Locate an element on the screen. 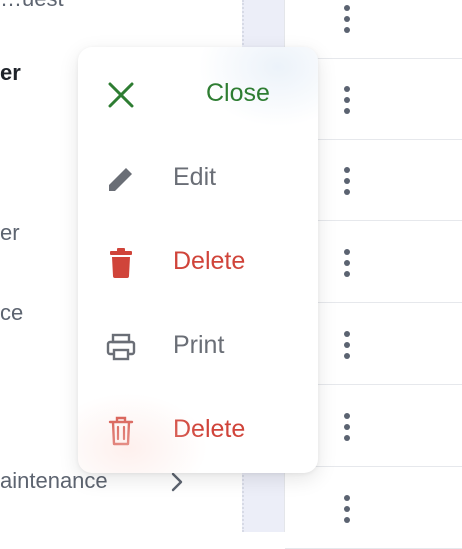 This screenshot has height=549, width=462. trash-outline-icon is located at coordinates (121, 431).